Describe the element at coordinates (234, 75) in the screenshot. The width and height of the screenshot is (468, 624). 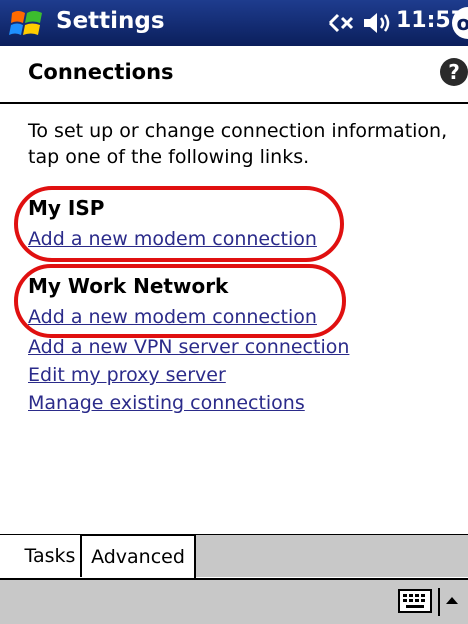
I see `page-header: Connections ?` at that location.